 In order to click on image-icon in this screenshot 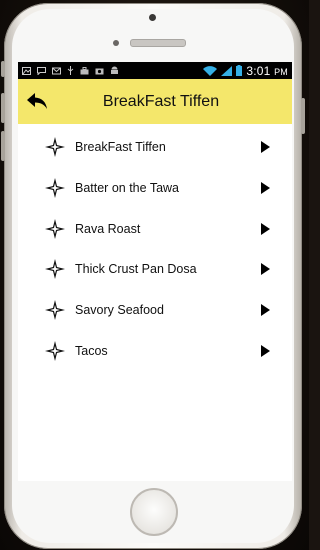, I will do `click(26, 70)`.